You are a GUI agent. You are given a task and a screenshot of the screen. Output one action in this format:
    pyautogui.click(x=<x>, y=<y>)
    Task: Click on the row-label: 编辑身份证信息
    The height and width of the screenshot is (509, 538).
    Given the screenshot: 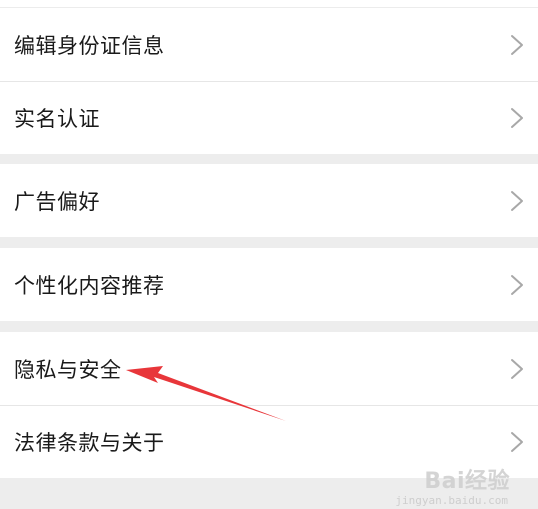 What is the action you would take?
    pyautogui.click(x=89, y=45)
    